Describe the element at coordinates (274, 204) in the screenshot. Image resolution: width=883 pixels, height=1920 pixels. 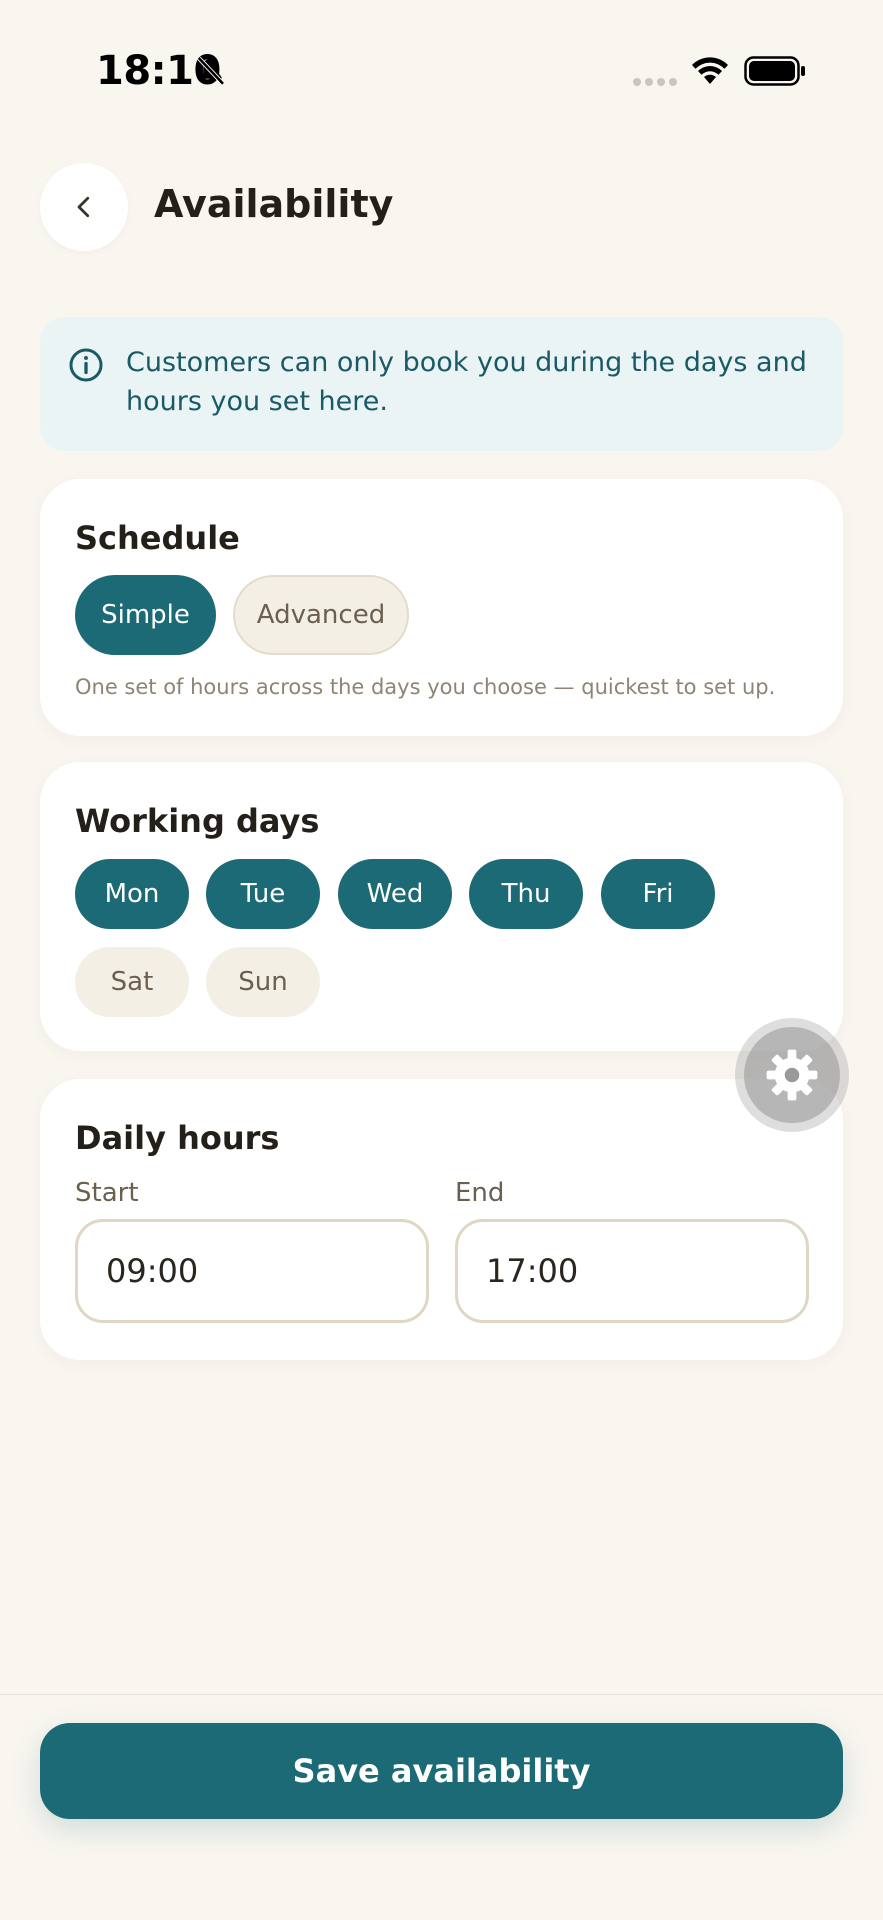
I see `page-title: Availability` at that location.